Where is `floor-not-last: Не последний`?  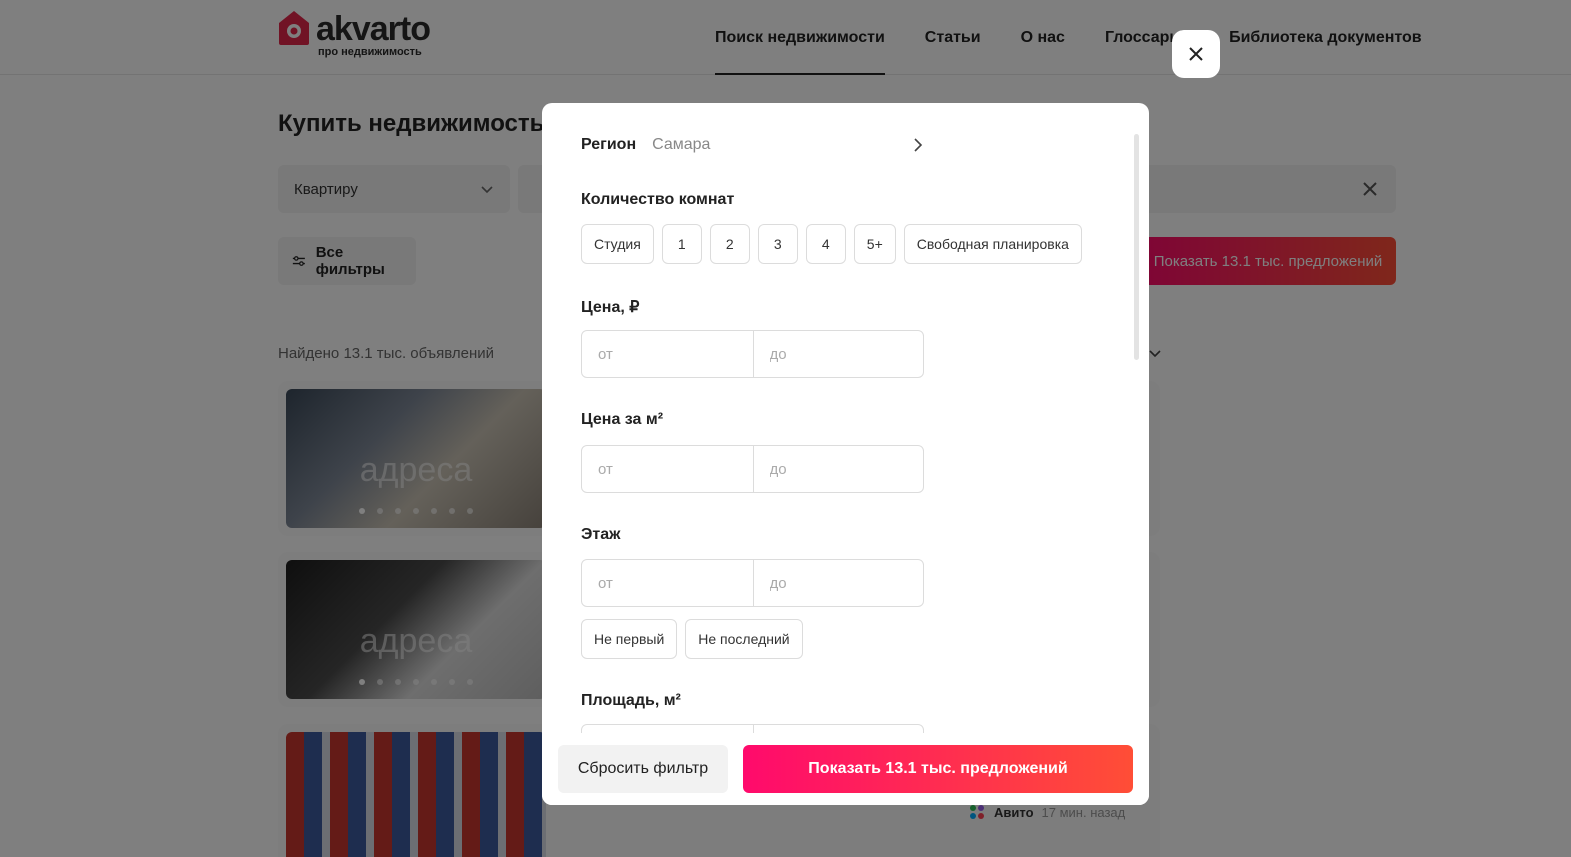
floor-not-last: Не последний is located at coordinates (744, 639).